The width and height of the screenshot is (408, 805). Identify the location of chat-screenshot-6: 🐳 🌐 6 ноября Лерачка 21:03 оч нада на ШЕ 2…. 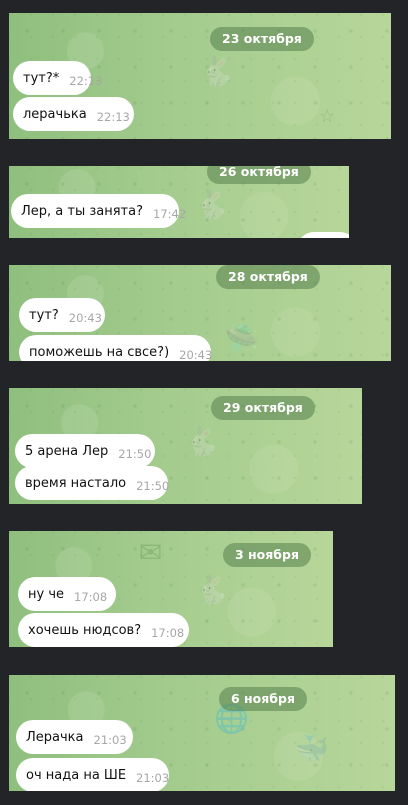
(202, 733).